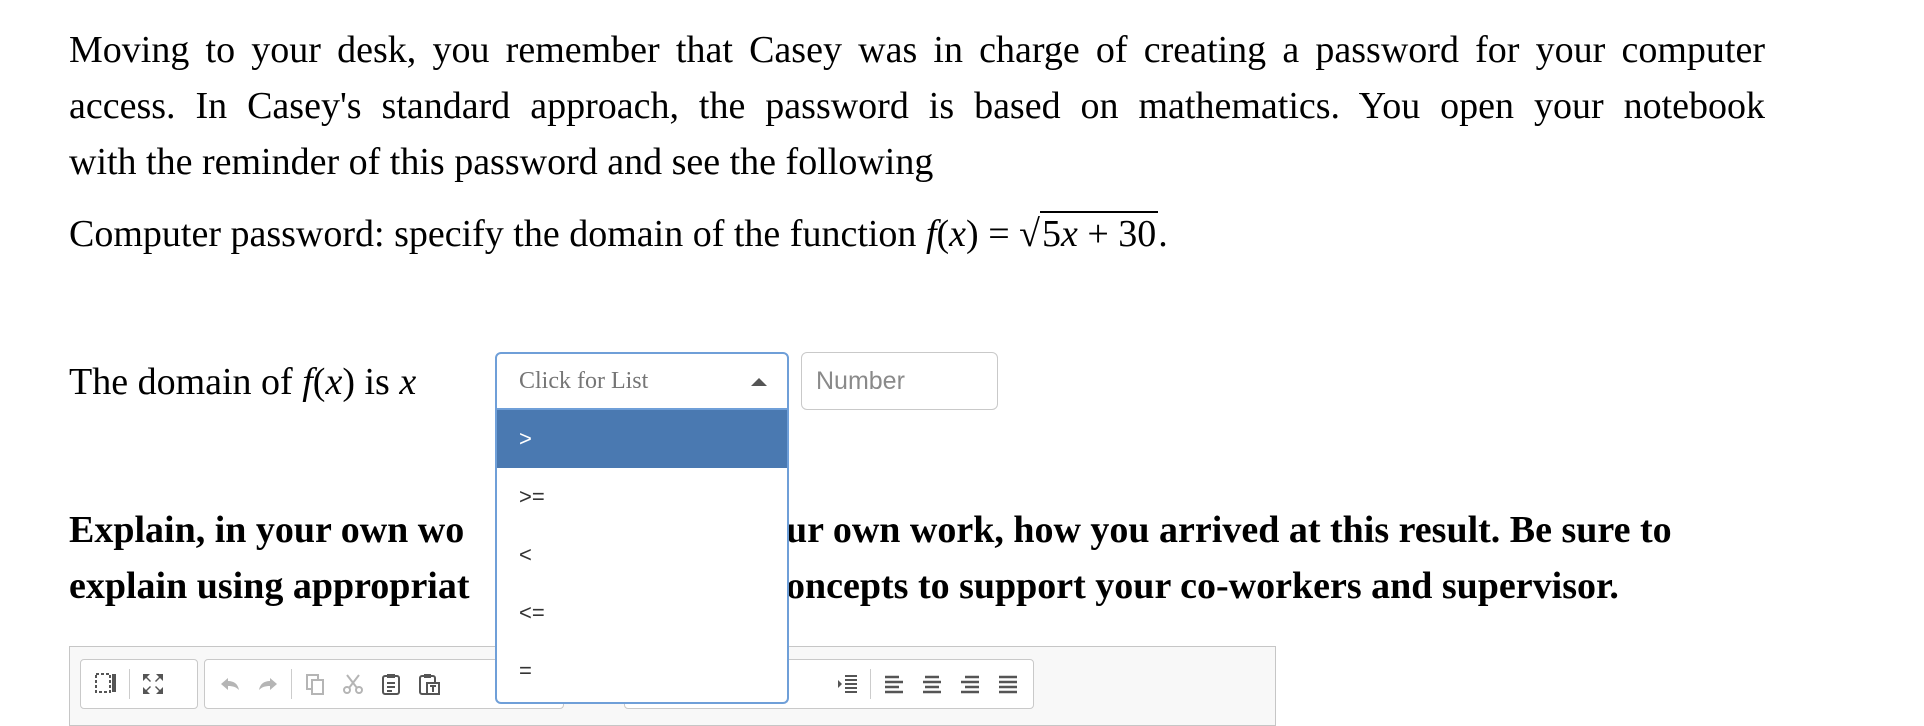 This screenshot has width=1924, height=726. What do you see at coordinates (642, 497) in the screenshot?
I see `option-greater-equal: >=` at bounding box center [642, 497].